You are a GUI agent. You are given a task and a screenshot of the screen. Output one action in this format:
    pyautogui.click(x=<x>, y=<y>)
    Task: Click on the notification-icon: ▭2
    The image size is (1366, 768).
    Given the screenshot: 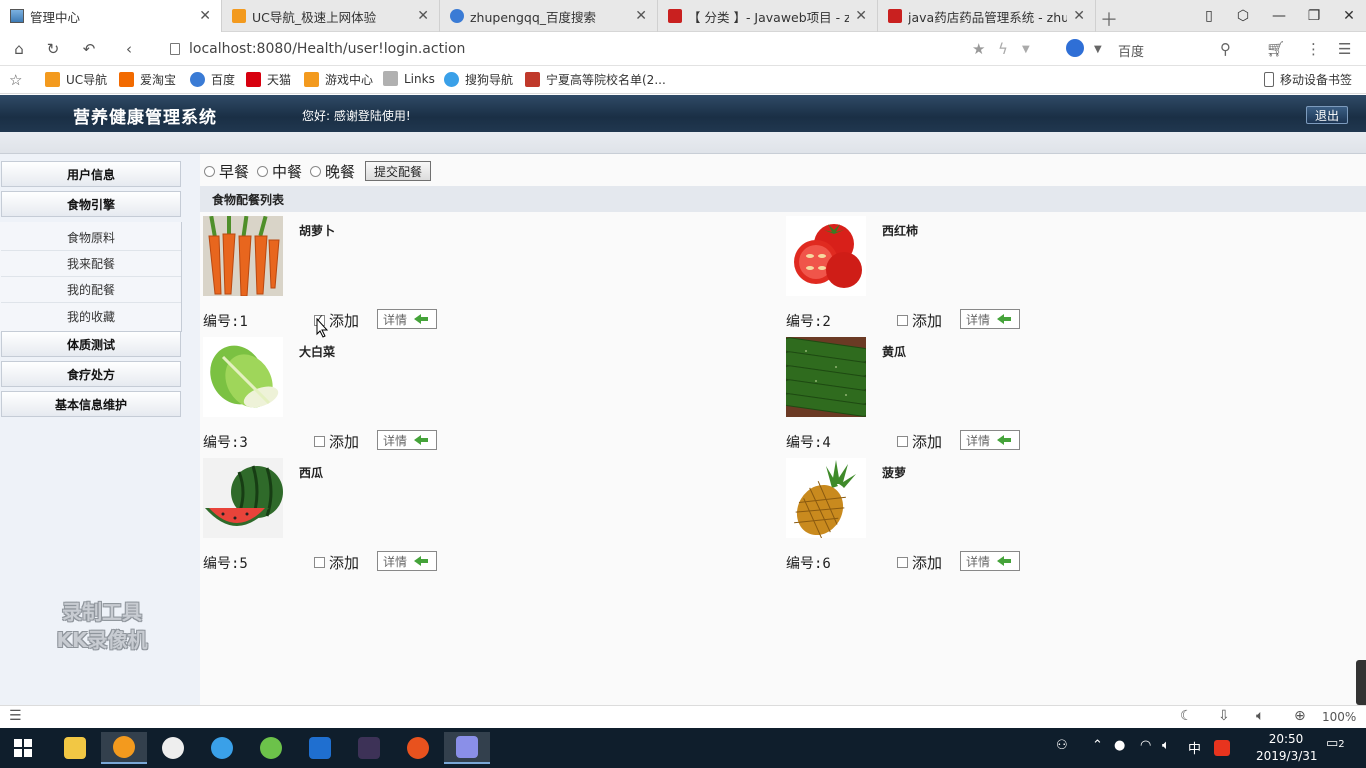 What is the action you would take?
    pyautogui.click(x=1335, y=743)
    